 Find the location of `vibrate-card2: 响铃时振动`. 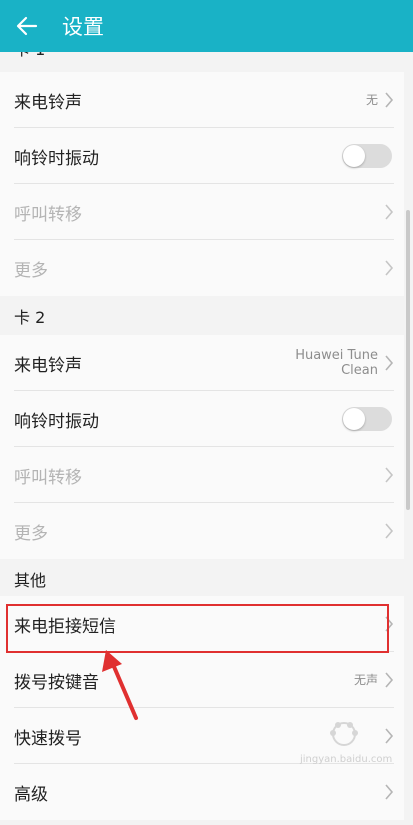

vibrate-card2: 响铃时振动 is located at coordinates (202, 419).